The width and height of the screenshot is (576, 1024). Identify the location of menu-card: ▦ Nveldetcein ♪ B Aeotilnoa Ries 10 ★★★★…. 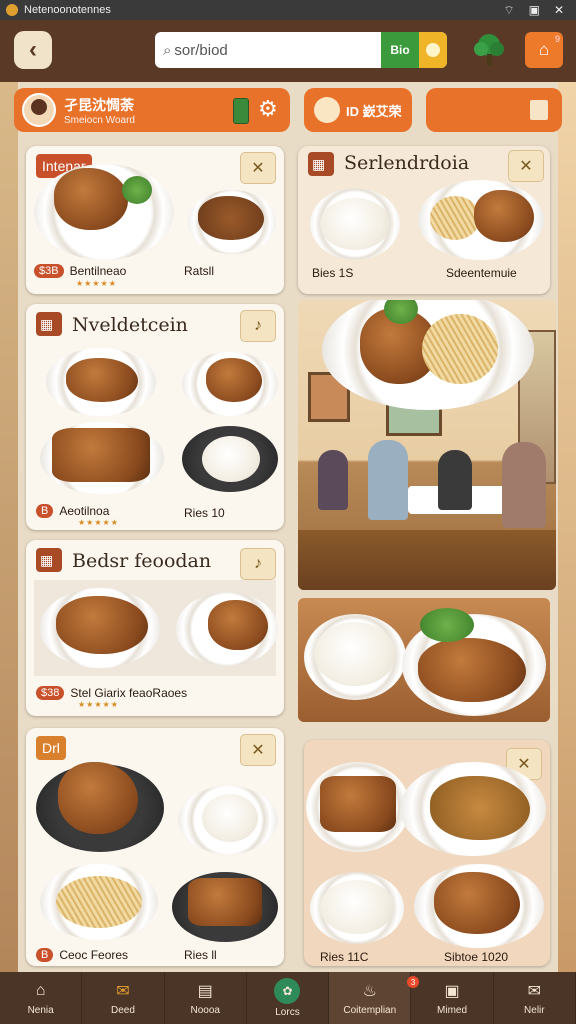
(155, 417).